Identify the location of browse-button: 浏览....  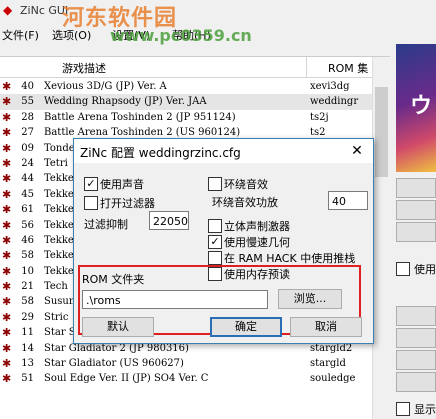
(310, 299).